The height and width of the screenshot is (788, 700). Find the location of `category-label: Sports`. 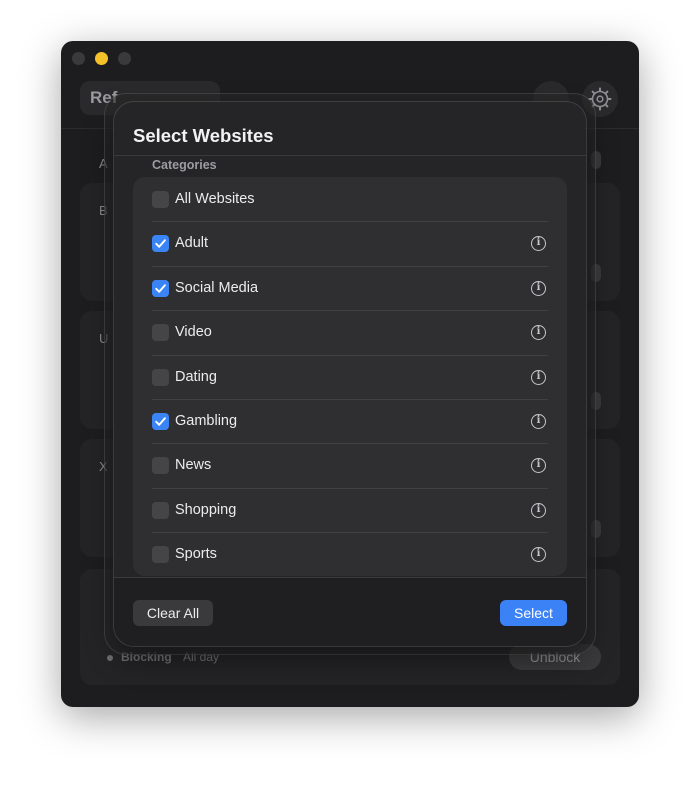

category-label: Sports is located at coordinates (196, 554).